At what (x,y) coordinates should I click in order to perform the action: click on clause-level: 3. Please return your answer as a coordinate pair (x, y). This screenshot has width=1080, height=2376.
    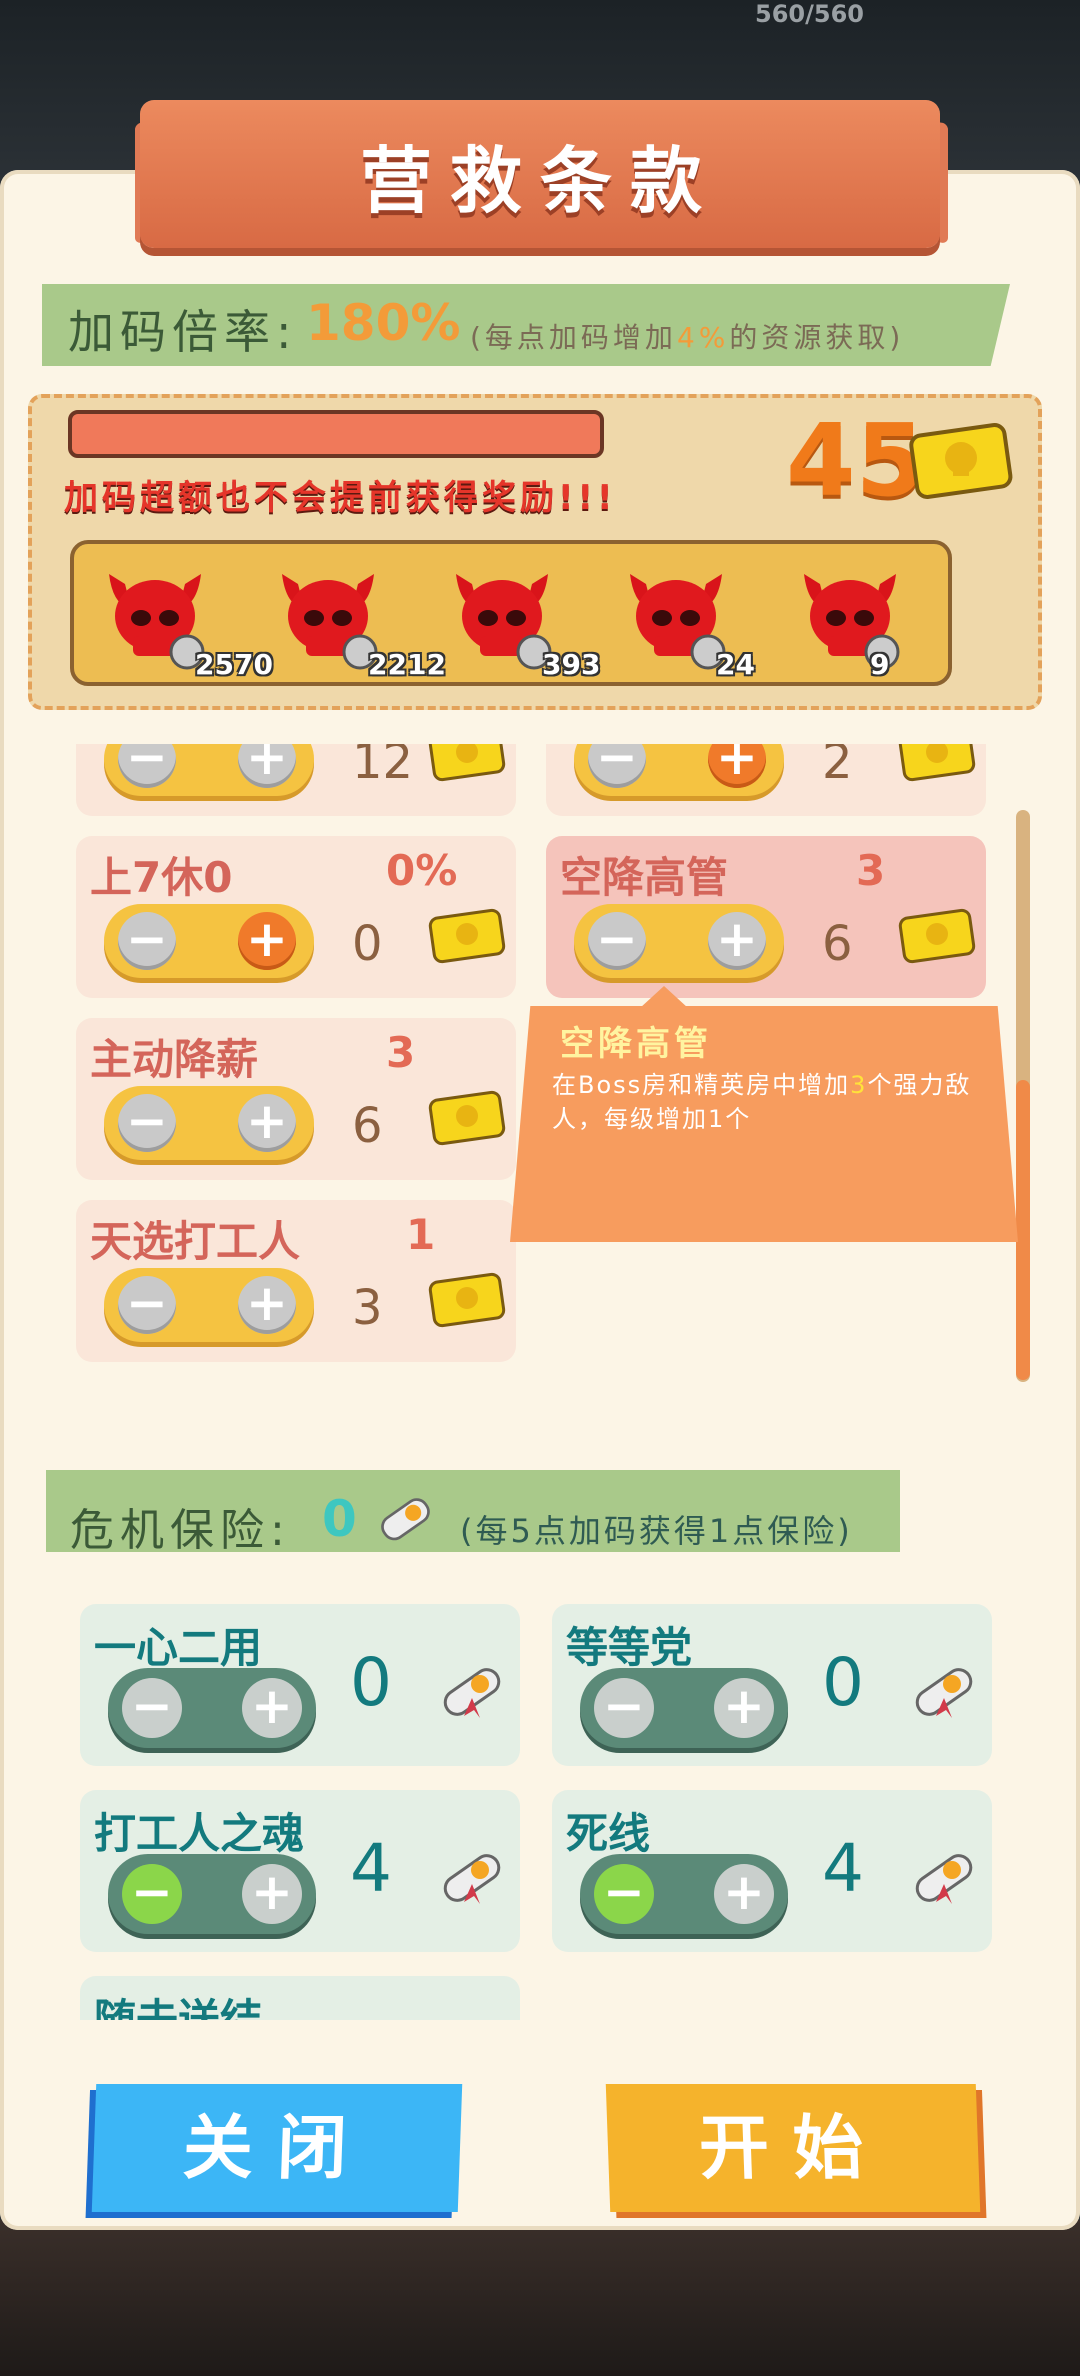
    Looking at the image, I should click on (871, 870).